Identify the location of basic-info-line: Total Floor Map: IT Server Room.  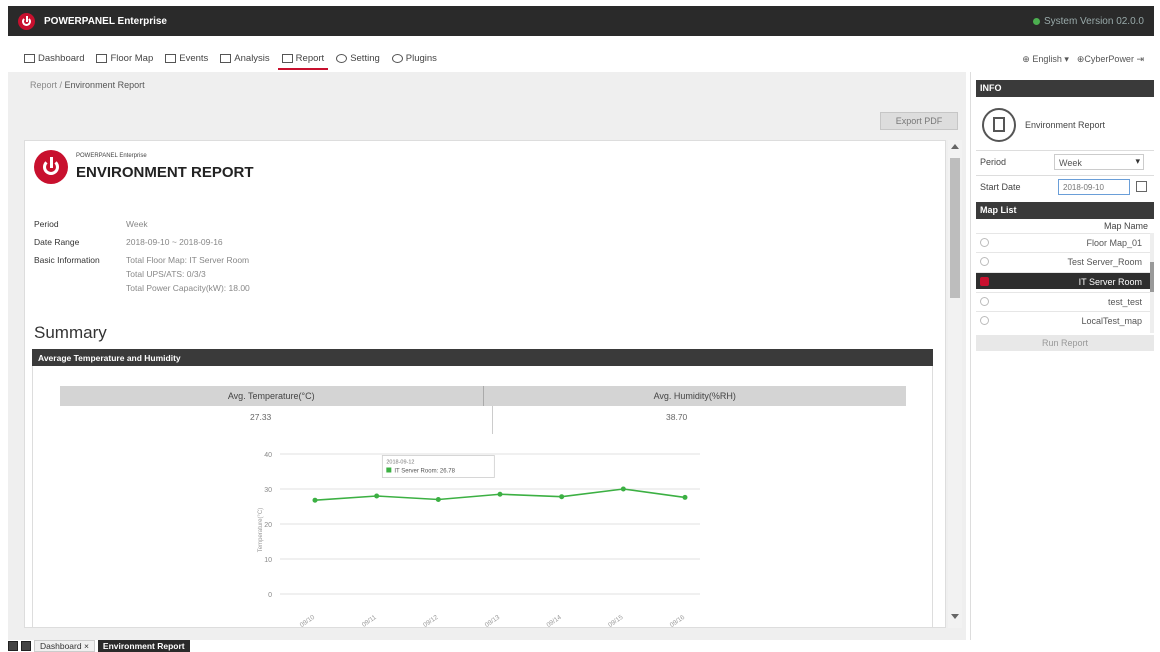
(188, 260).